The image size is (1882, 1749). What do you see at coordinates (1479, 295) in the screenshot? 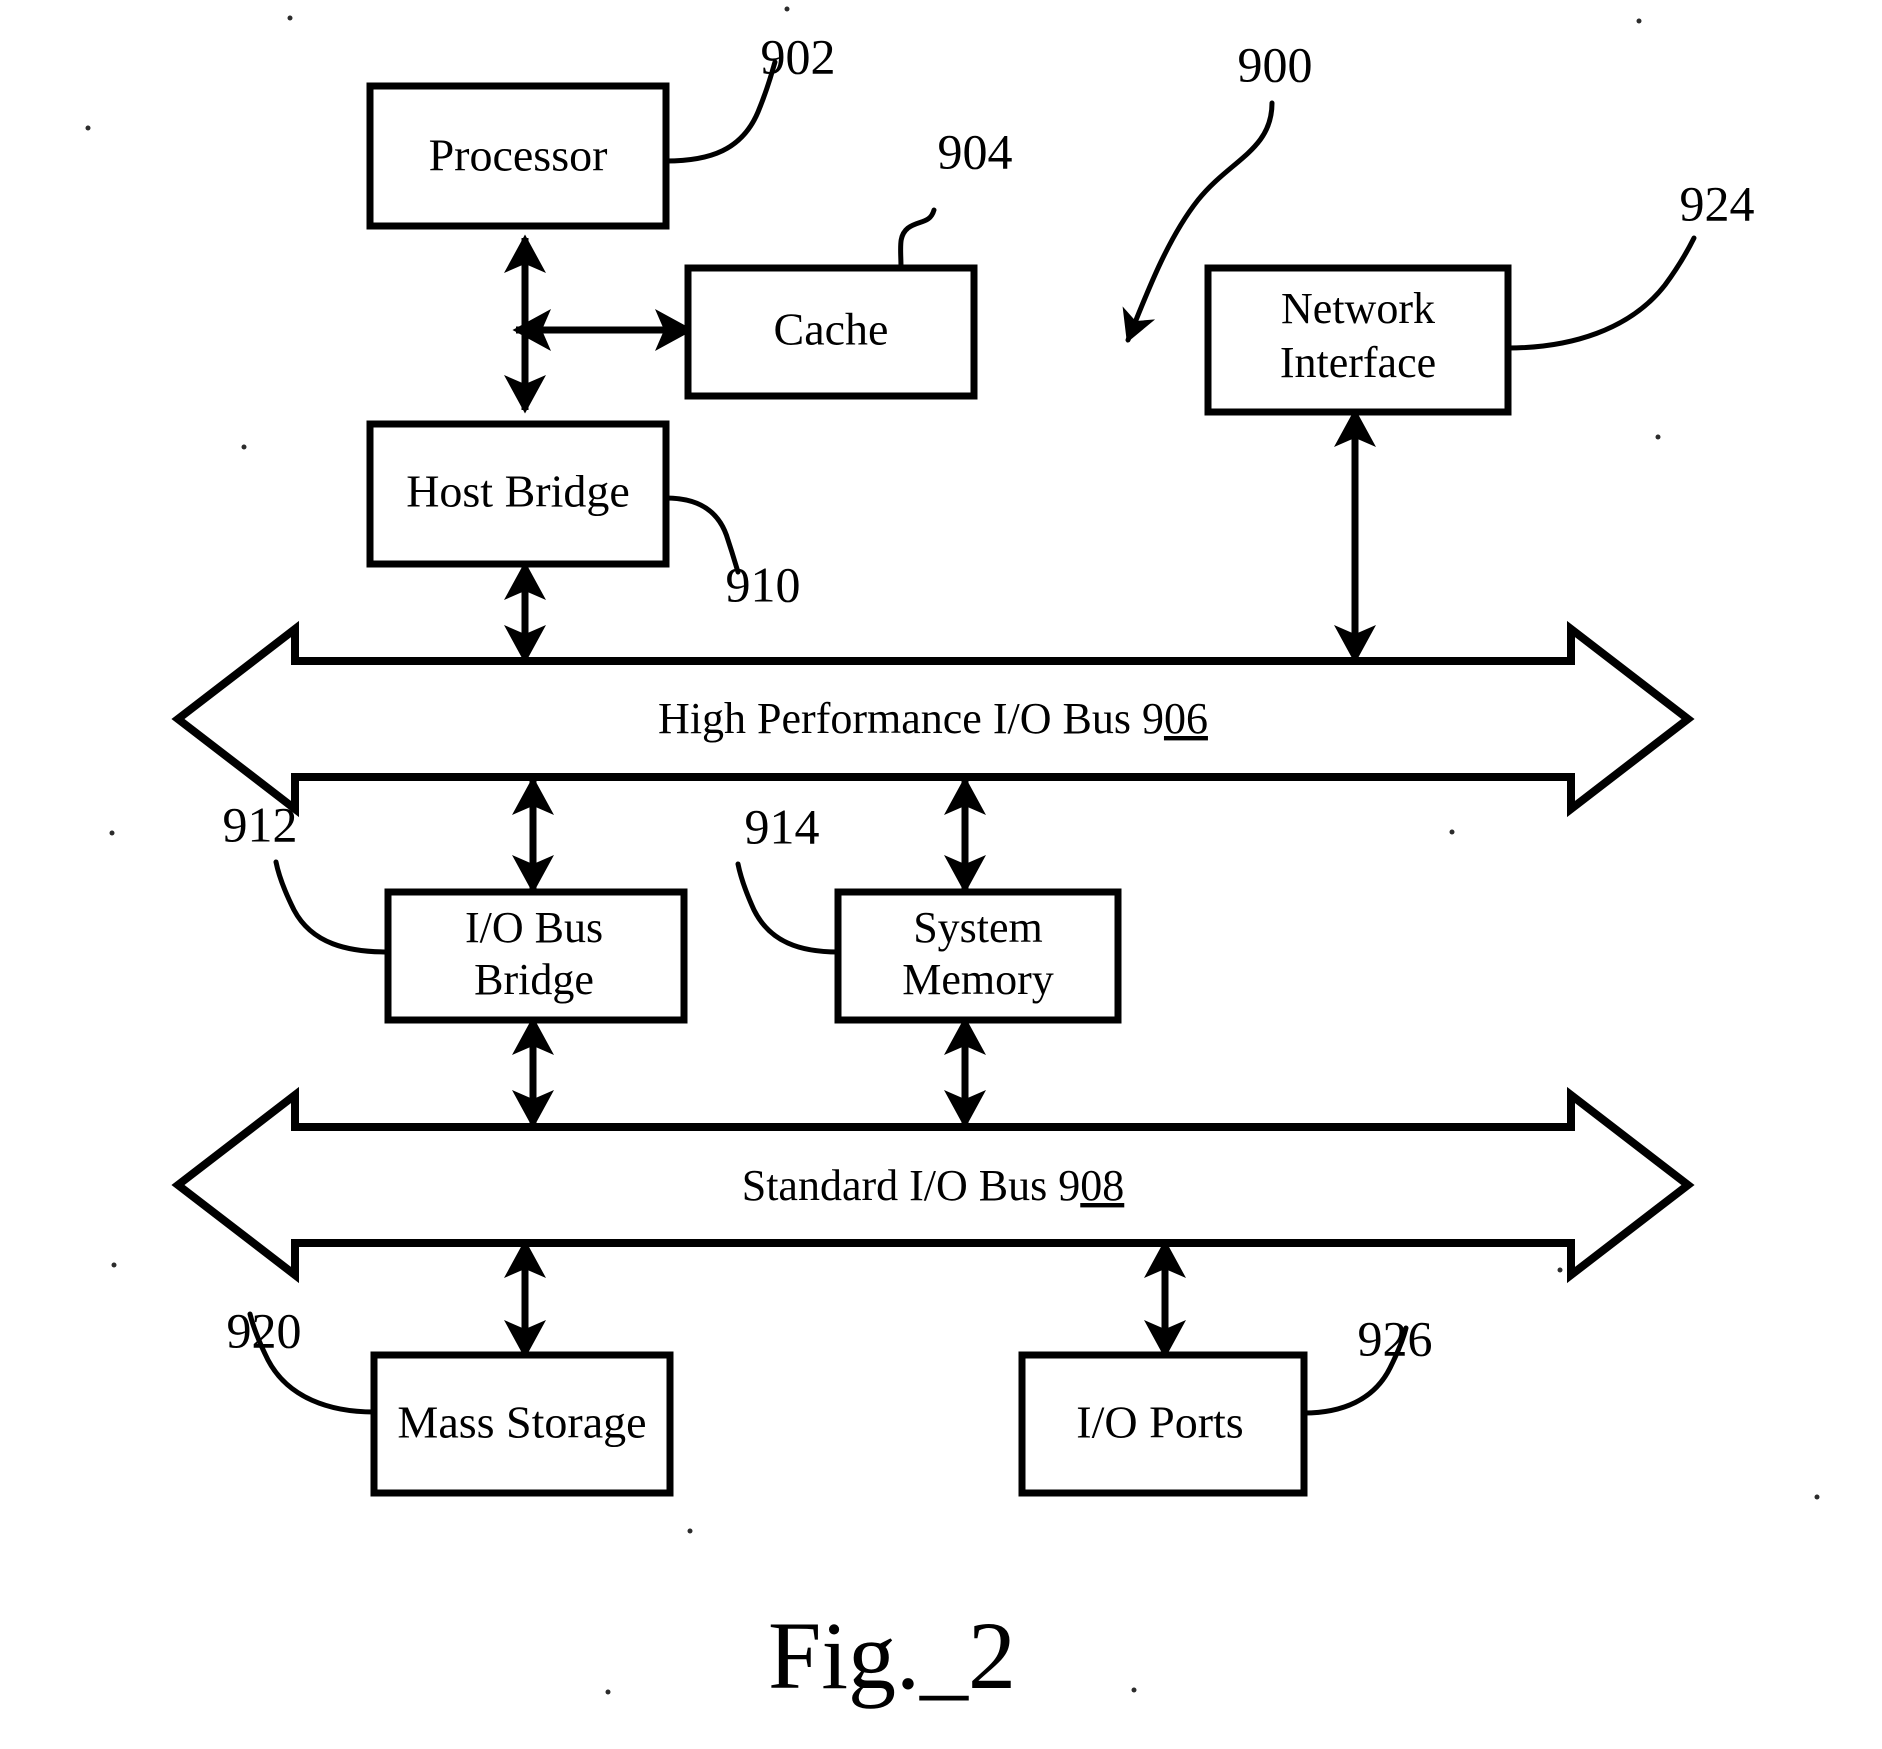
I see `network-interface-block: Network Interface 924` at bounding box center [1479, 295].